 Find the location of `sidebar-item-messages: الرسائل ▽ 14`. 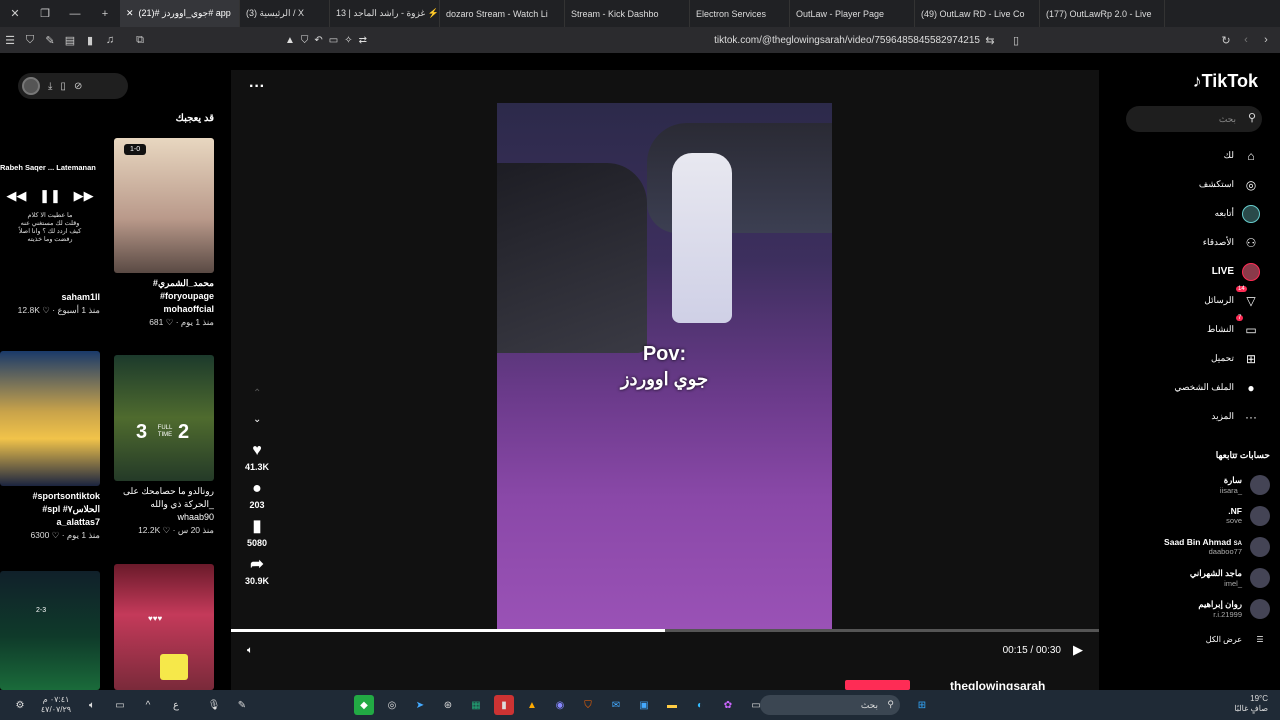

sidebar-item-messages: الرسائل ▽ 14 is located at coordinates (1190, 300).